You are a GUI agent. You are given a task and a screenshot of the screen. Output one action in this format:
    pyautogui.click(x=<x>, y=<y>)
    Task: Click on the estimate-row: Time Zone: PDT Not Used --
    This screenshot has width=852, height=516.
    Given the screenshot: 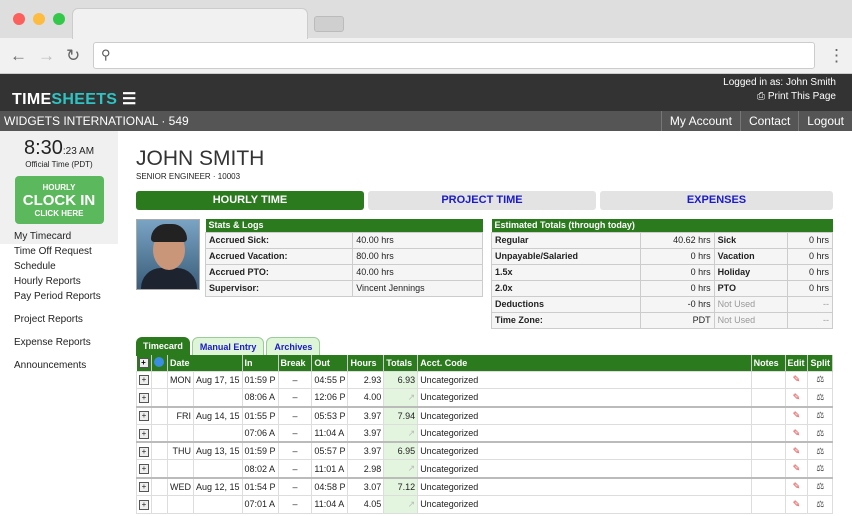 What is the action you would take?
    pyautogui.click(x=662, y=320)
    